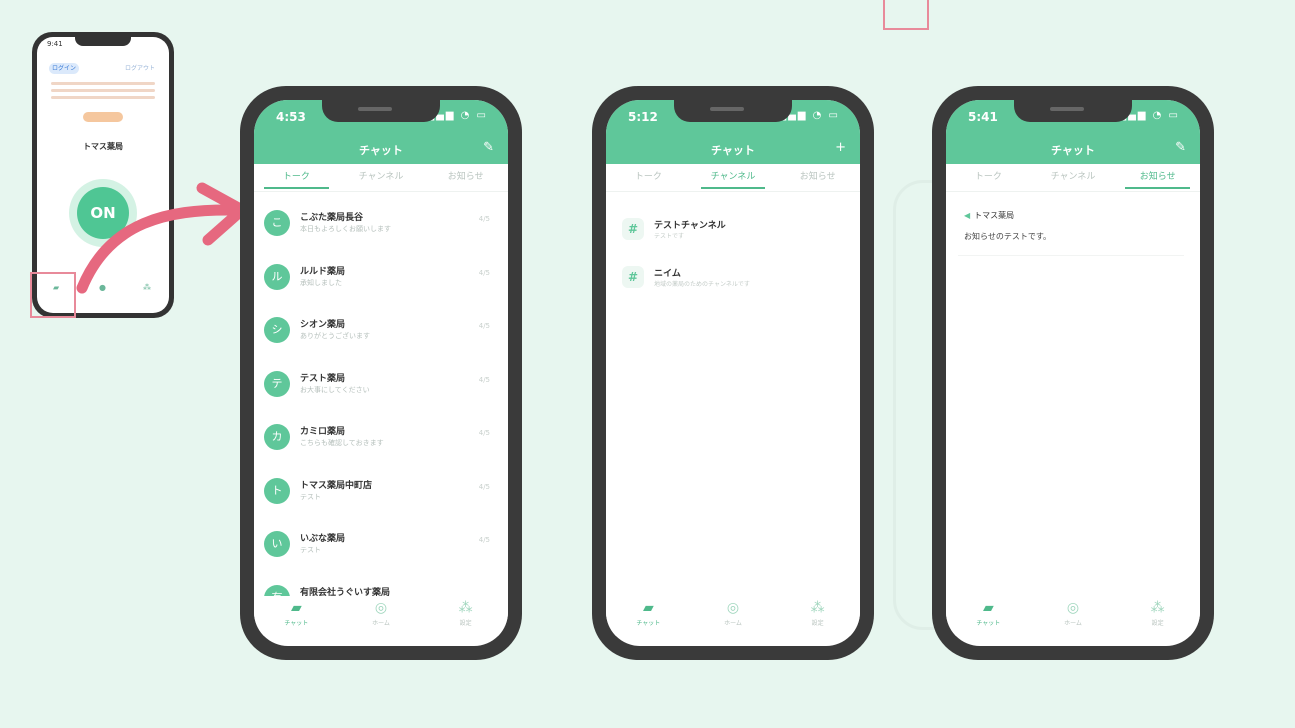  What do you see at coordinates (643, 117) in the screenshot?
I see `status-time: 5:12` at bounding box center [643, 117].